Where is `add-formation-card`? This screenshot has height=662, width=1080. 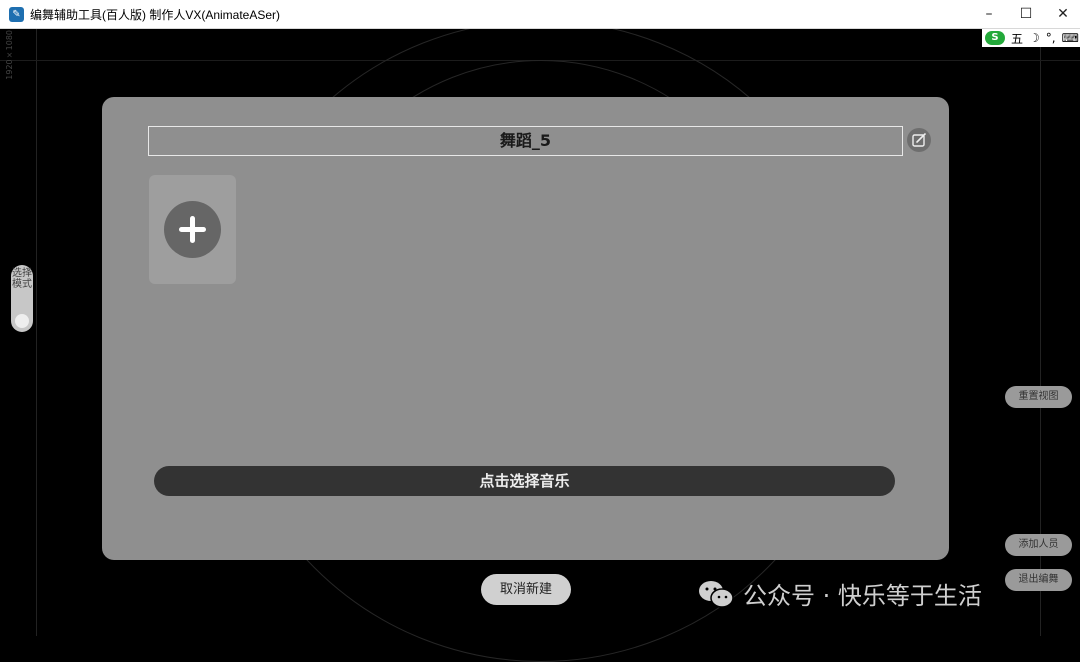
add-formation-card is located at coordinates (192, 229).